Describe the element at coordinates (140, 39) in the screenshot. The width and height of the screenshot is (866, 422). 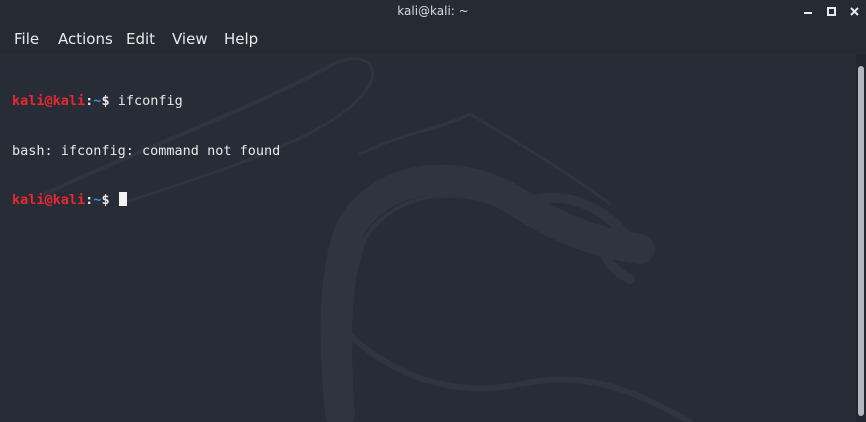
I see `menu-edit: Edit` at that location.